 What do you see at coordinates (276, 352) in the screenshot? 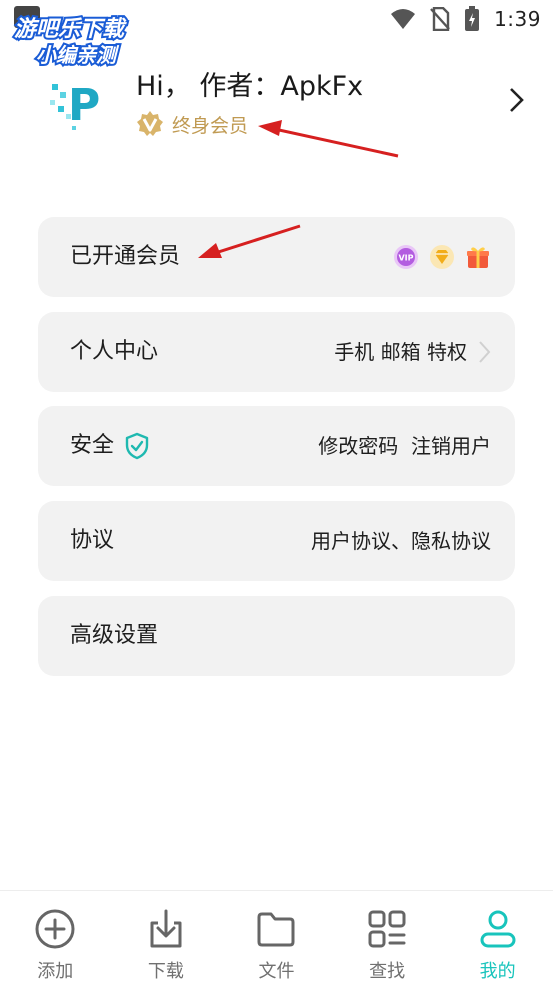
I see `card-personal-center: 个人中心 手机 邮箱 特权` at bounding box center [276, 352].